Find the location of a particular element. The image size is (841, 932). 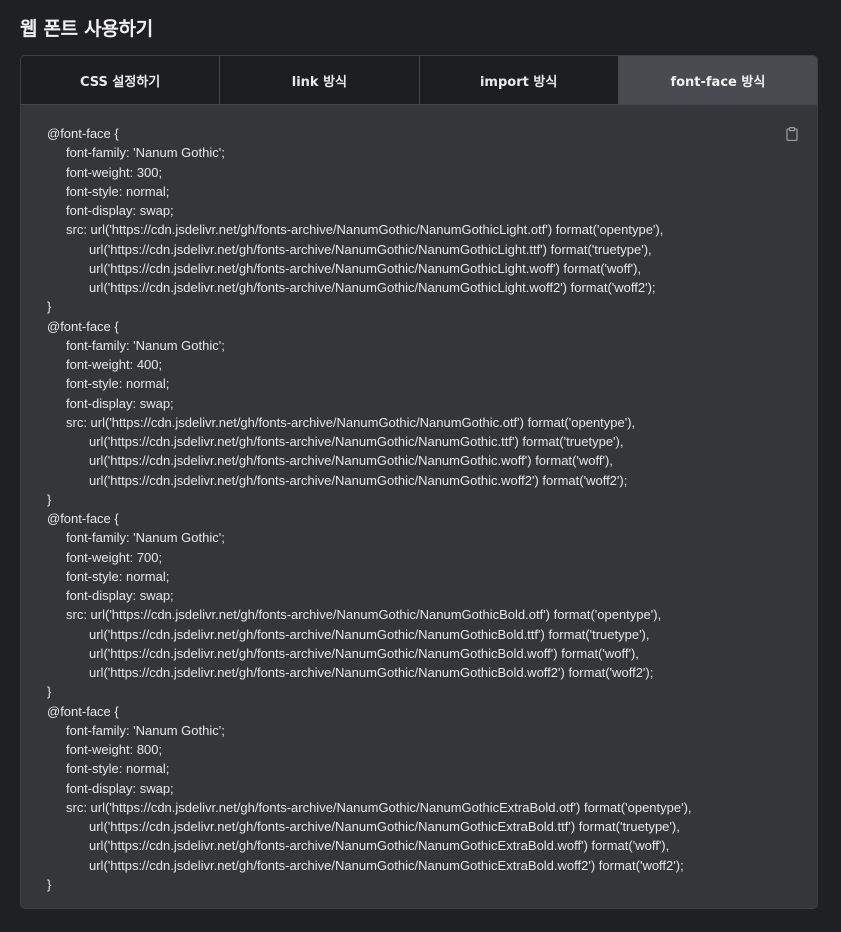

code-line: font-weight: 700; is located at coordinates (114, 557).